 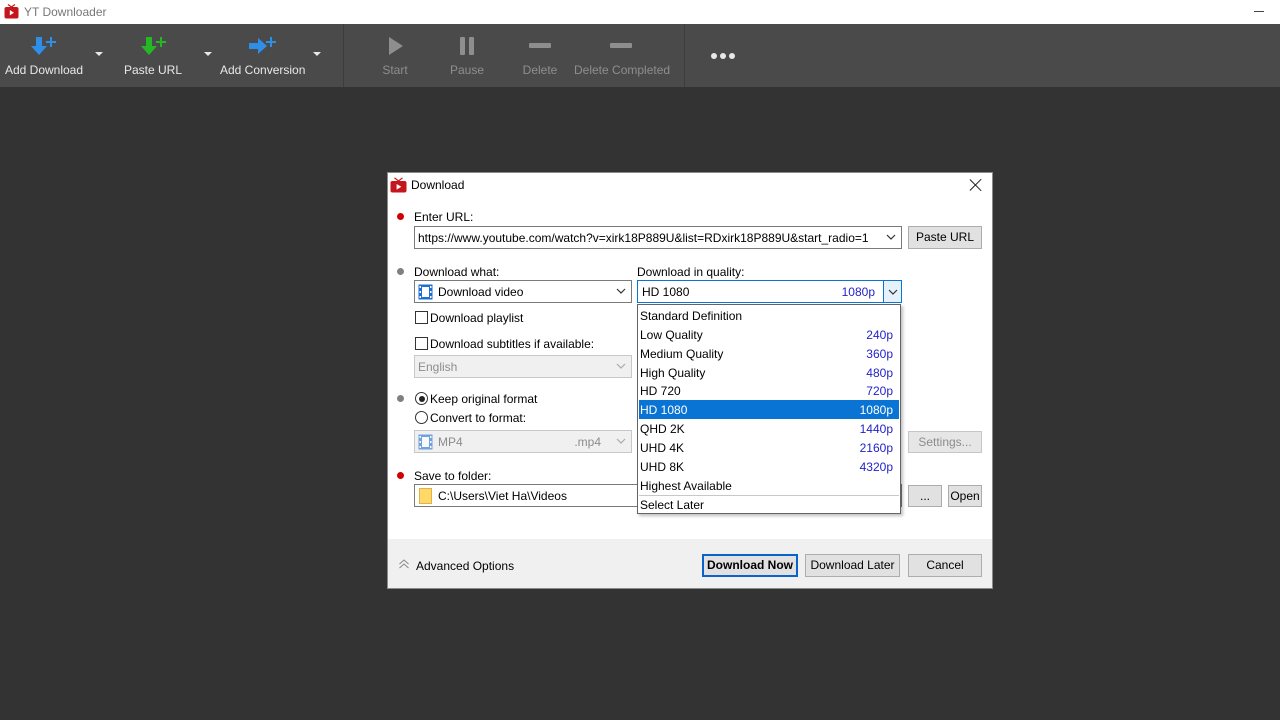 I want to click on quality-option-resolution: 1080p, so click(x=876, y=410).